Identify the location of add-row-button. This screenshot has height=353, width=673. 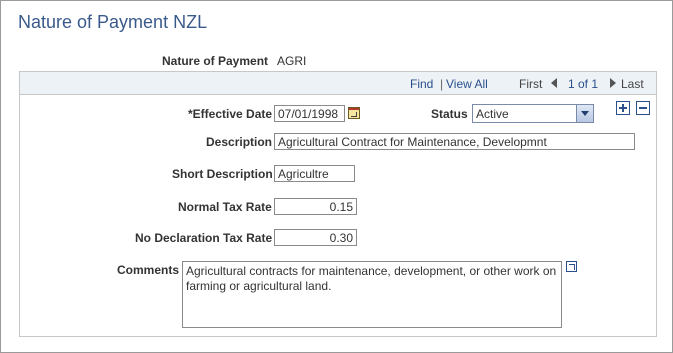
(623, 108).